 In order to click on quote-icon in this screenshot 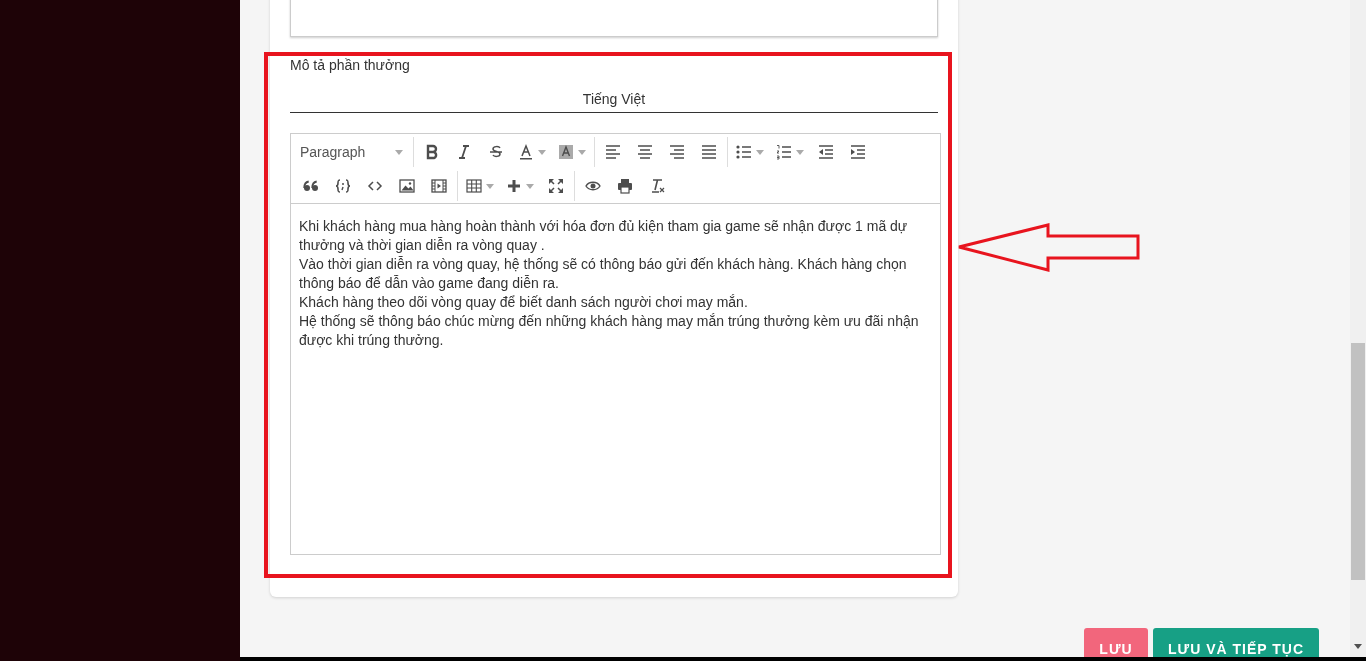, I will do `click(311, 186)`.